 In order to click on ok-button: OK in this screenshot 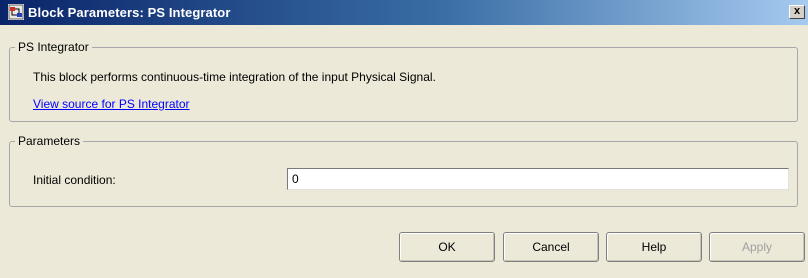, I will do `click(447, 247)`.